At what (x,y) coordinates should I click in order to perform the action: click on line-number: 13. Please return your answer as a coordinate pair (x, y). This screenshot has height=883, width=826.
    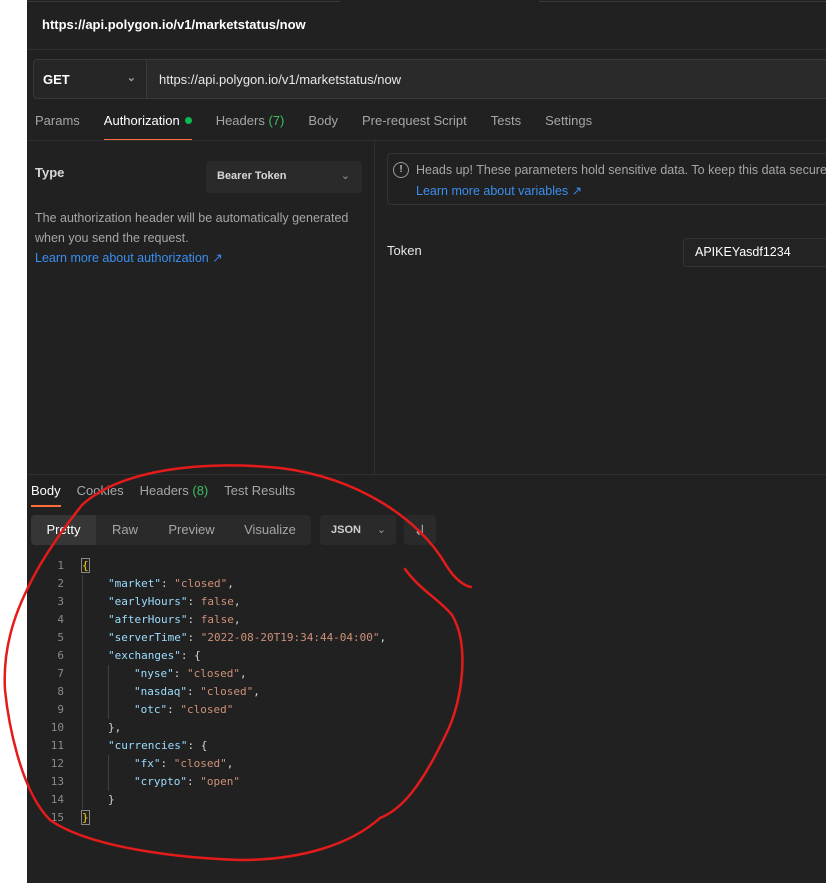
    Looking at the image, I should click on (57, 781).